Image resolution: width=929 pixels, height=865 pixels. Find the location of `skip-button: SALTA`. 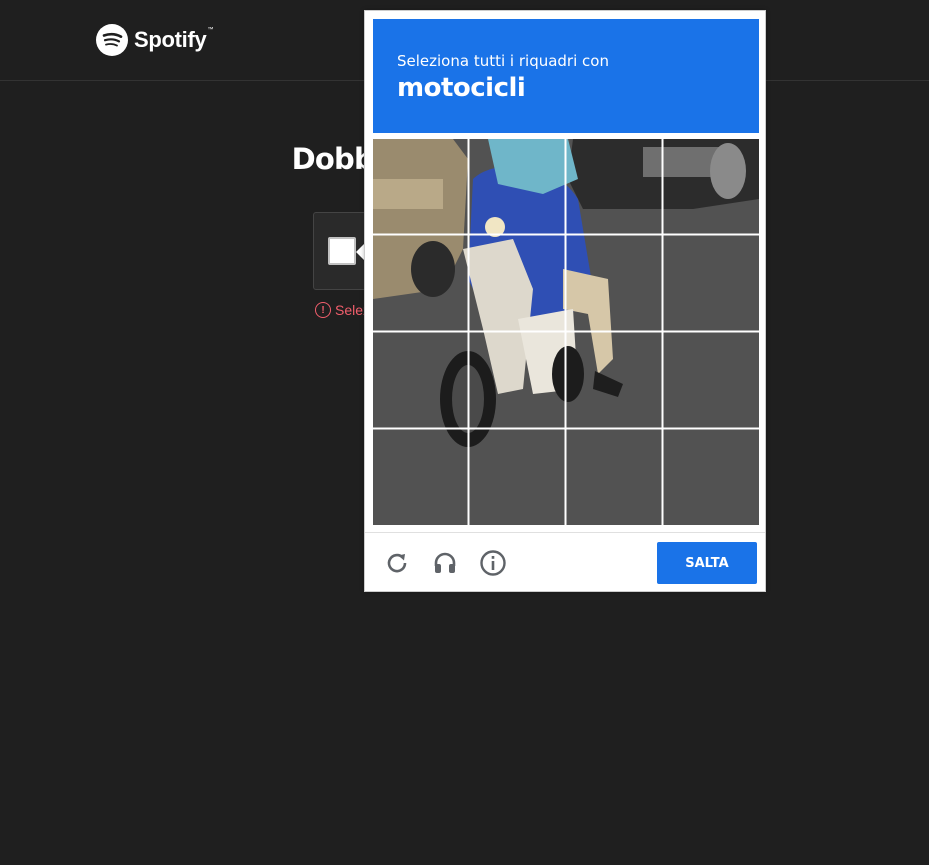

skip-button: SALTA is located at coordinates (707, 563).